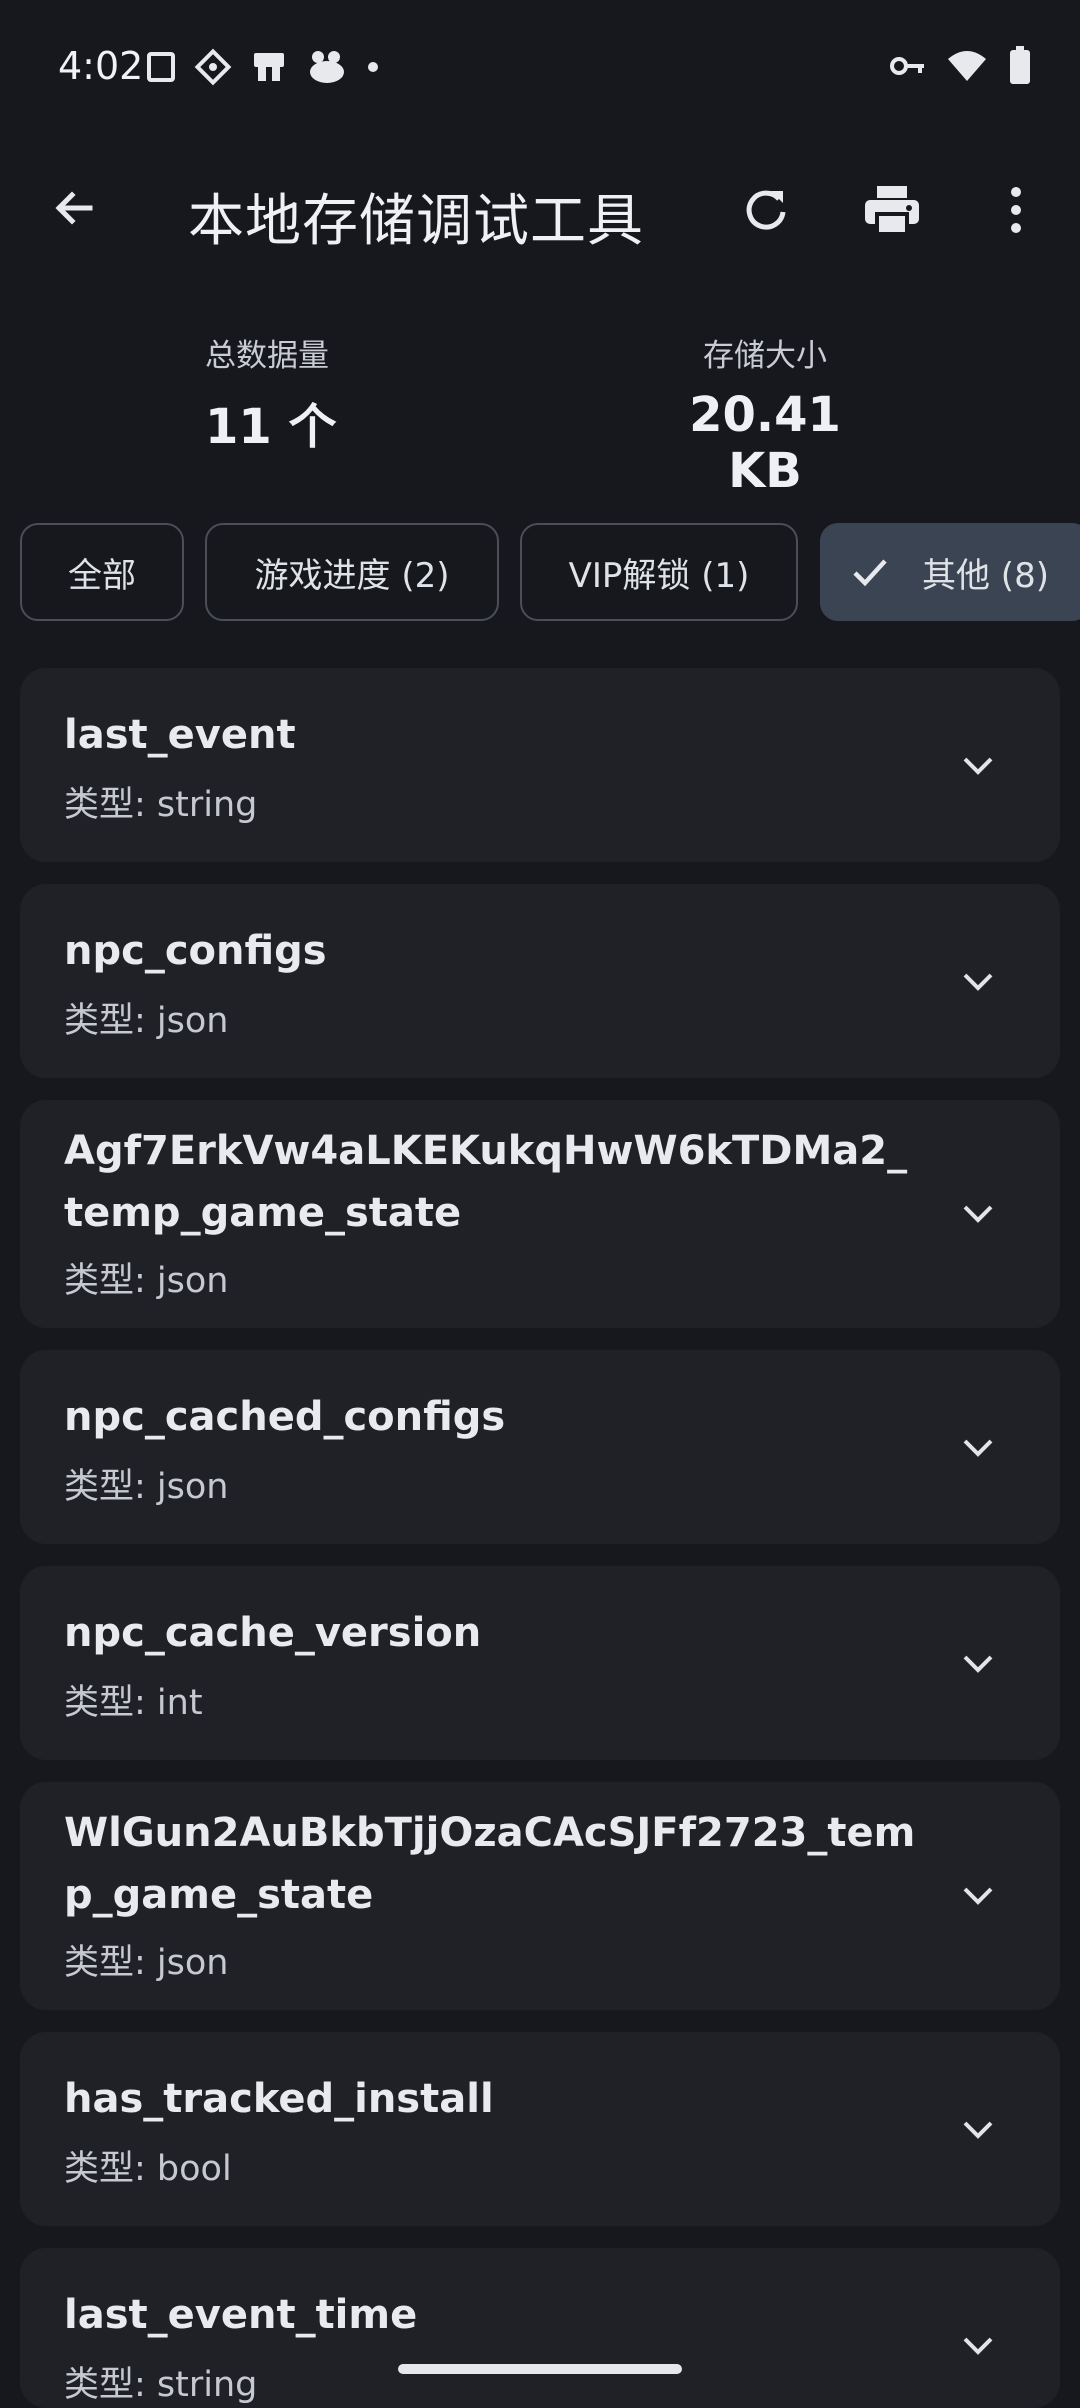 This screenshot has height=2408, width=1080. What do you see at coordinates (540, 765) in the screenshot?
I see `list-item: last_event 类型: string` at bounding box center [540, 765].